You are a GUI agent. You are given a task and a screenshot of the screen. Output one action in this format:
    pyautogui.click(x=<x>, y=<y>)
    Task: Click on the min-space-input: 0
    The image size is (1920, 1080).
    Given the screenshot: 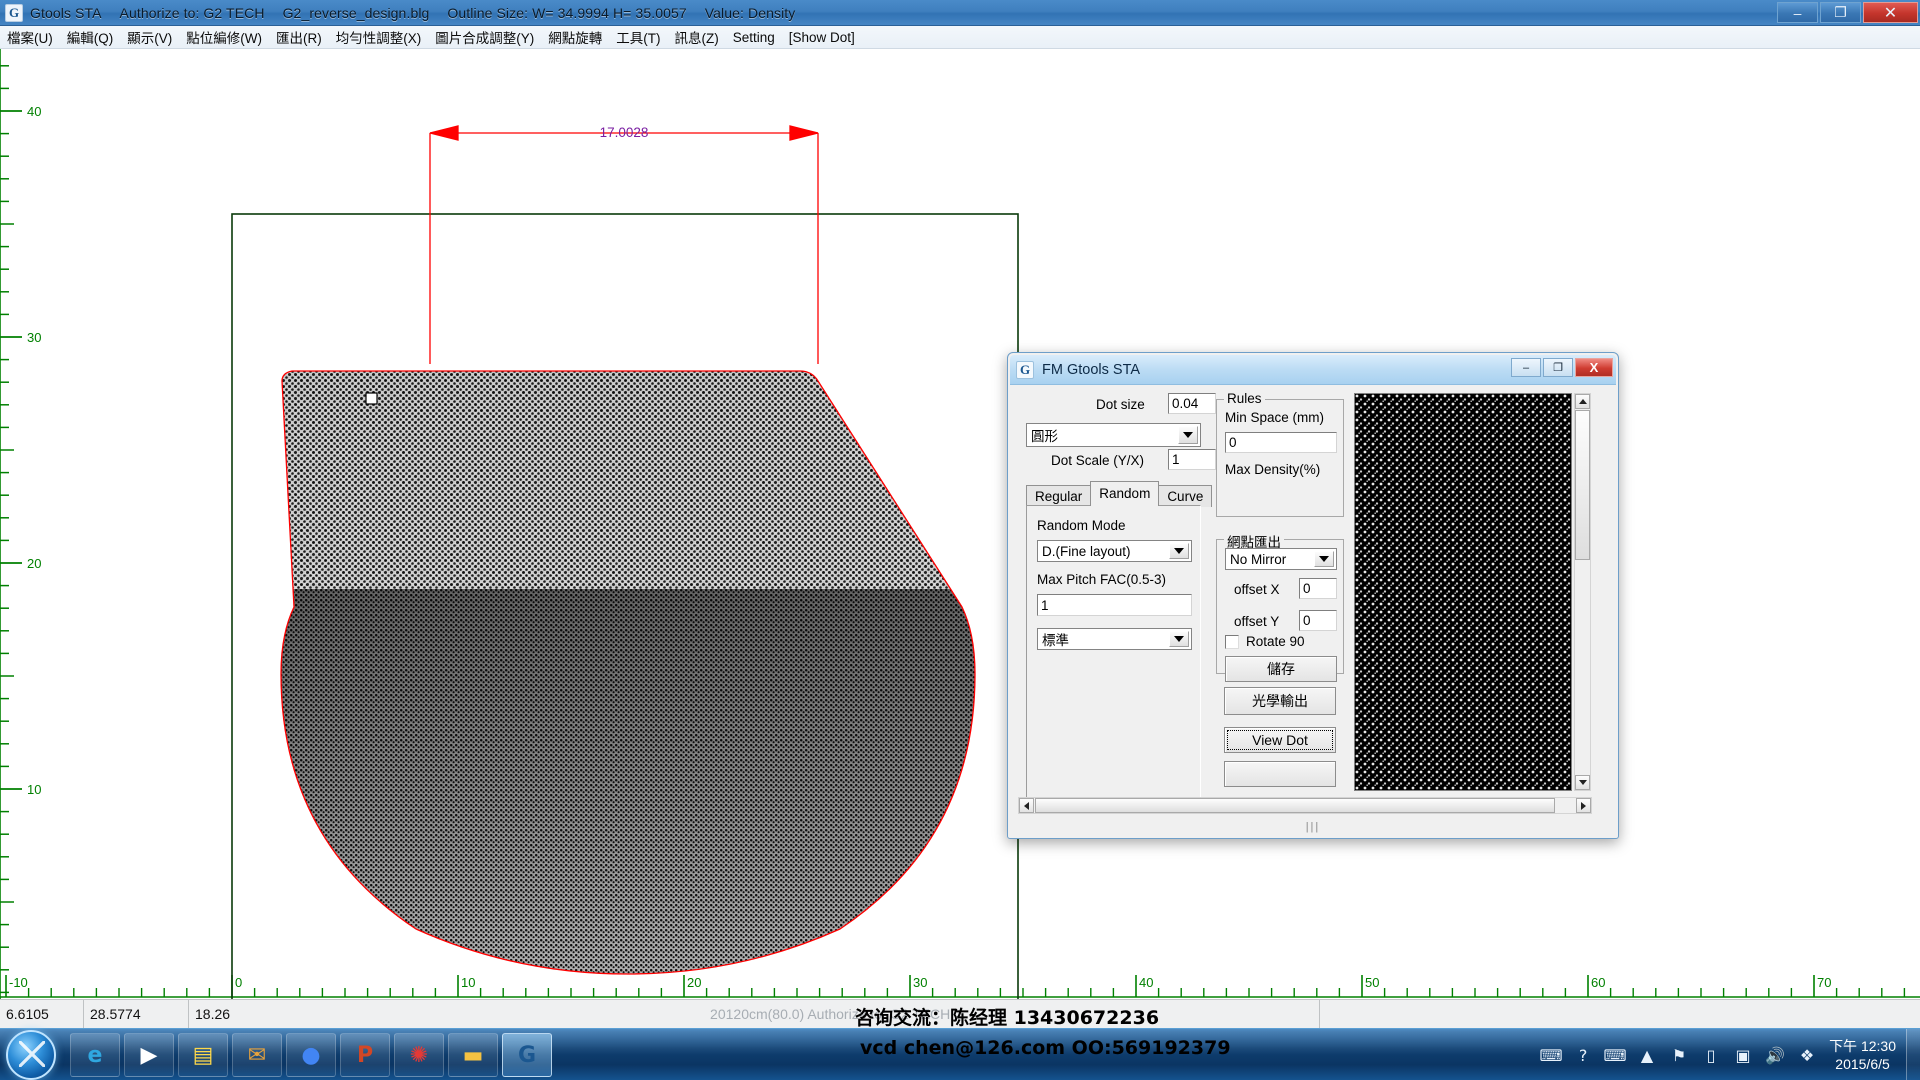 What is the action you would take?
    pyautogui.click(x=1281, y=442)
    